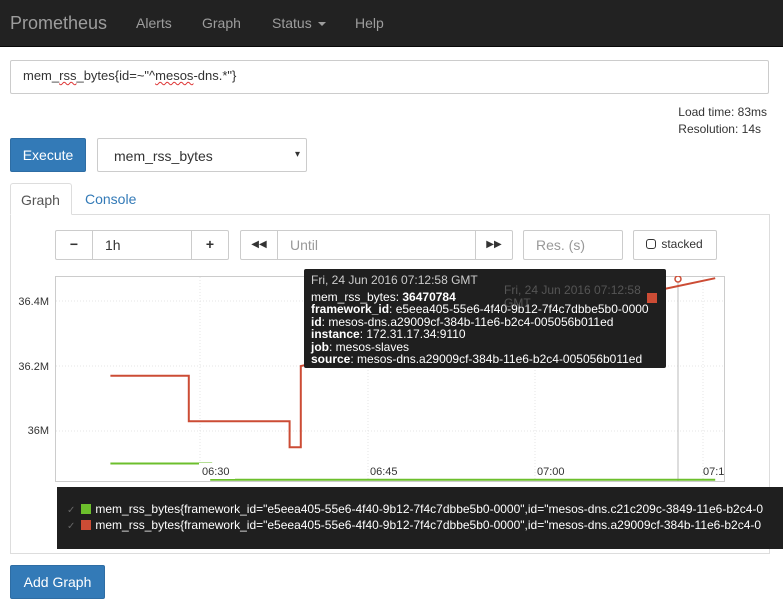 The image size is (783, 613). I want to click on chevron-down-icon: ▾, so click(297, 154).